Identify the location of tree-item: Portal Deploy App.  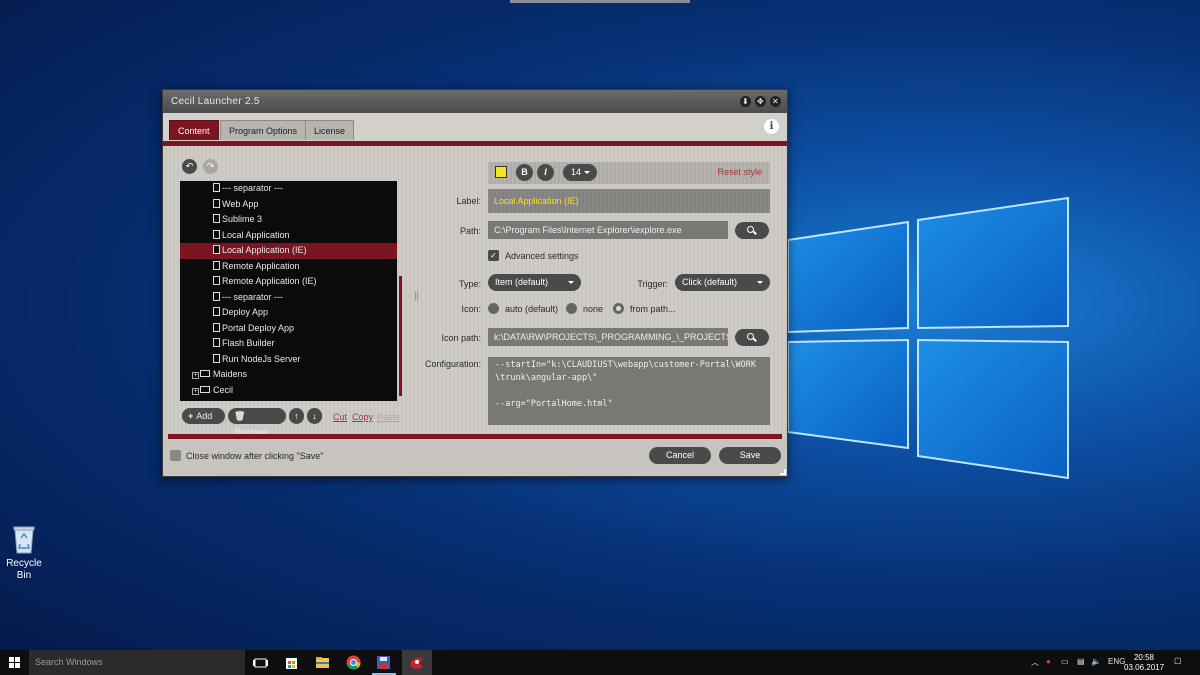
(288, 329).